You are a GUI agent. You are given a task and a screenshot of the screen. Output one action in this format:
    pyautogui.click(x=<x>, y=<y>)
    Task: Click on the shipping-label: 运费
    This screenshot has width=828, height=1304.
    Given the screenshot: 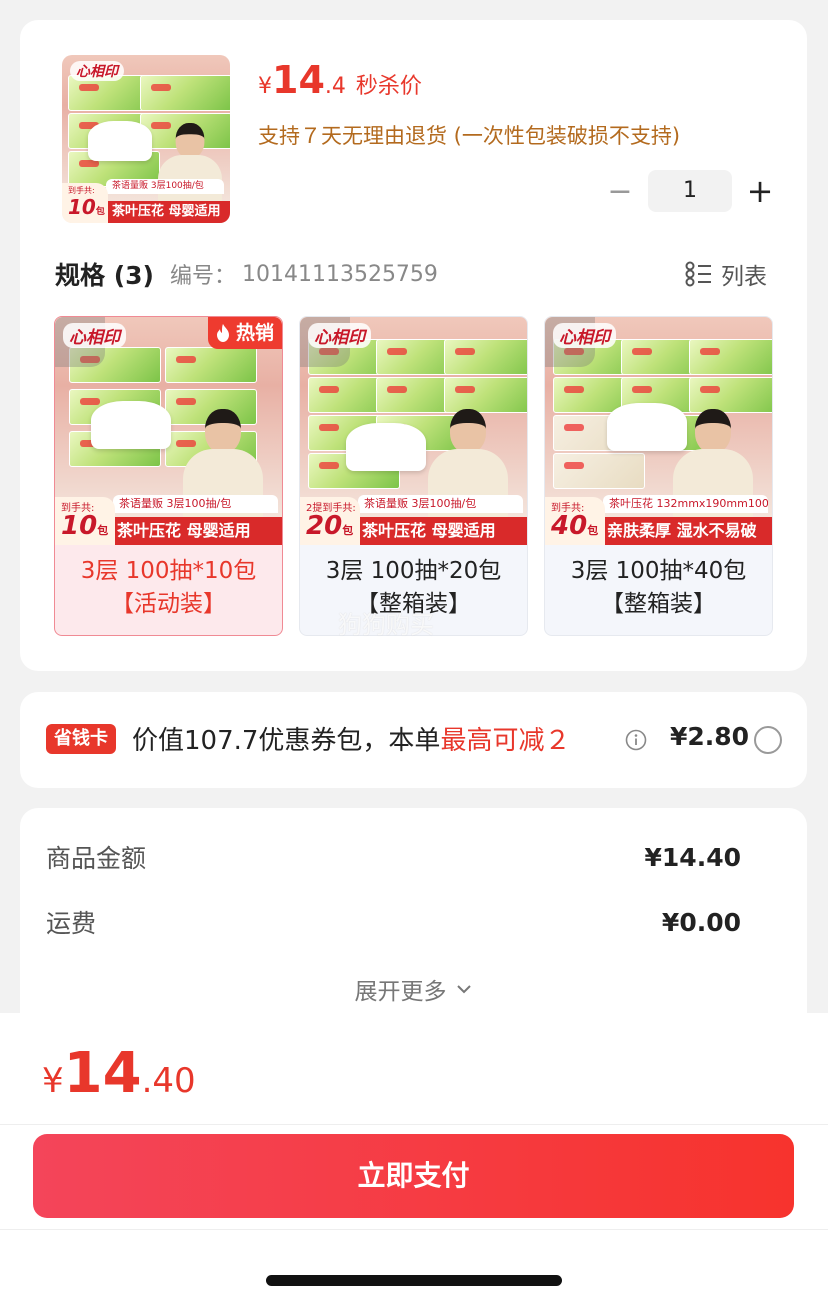 What is the action you would take?
    pyautogui.click(x=71, y=923)
    